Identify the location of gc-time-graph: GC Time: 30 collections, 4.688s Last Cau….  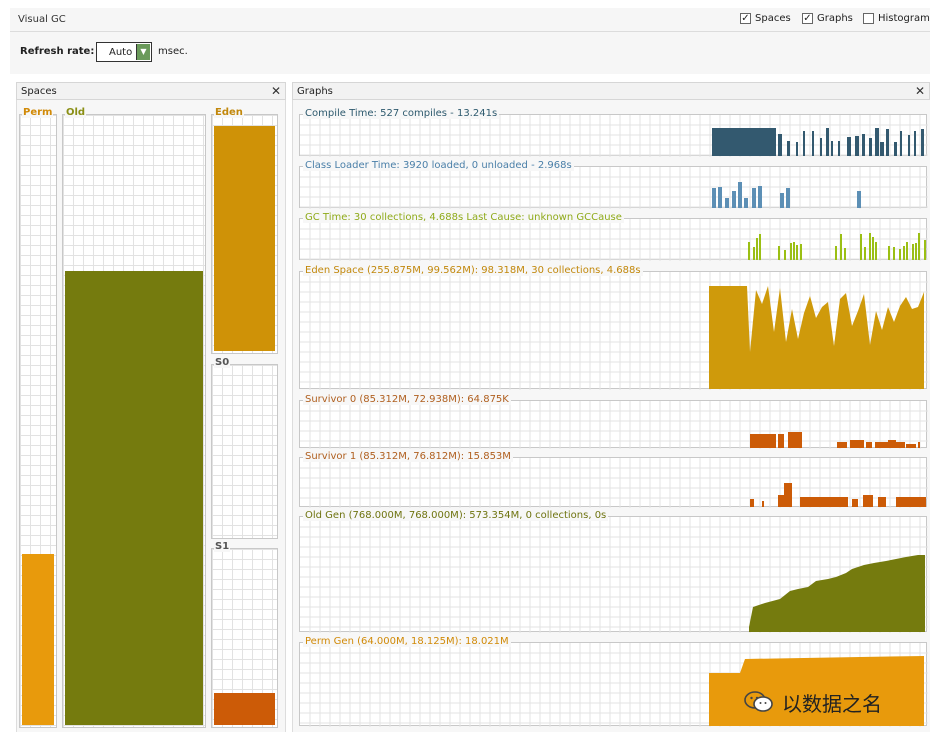
(613, 236).